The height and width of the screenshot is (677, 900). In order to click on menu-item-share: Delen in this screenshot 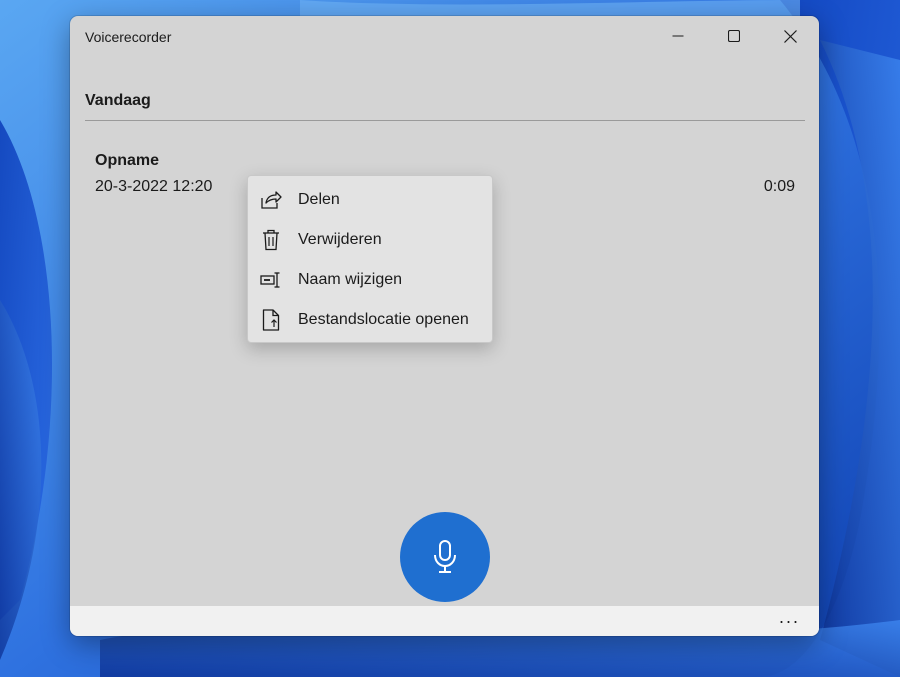, I will do `click(370, 200)`.